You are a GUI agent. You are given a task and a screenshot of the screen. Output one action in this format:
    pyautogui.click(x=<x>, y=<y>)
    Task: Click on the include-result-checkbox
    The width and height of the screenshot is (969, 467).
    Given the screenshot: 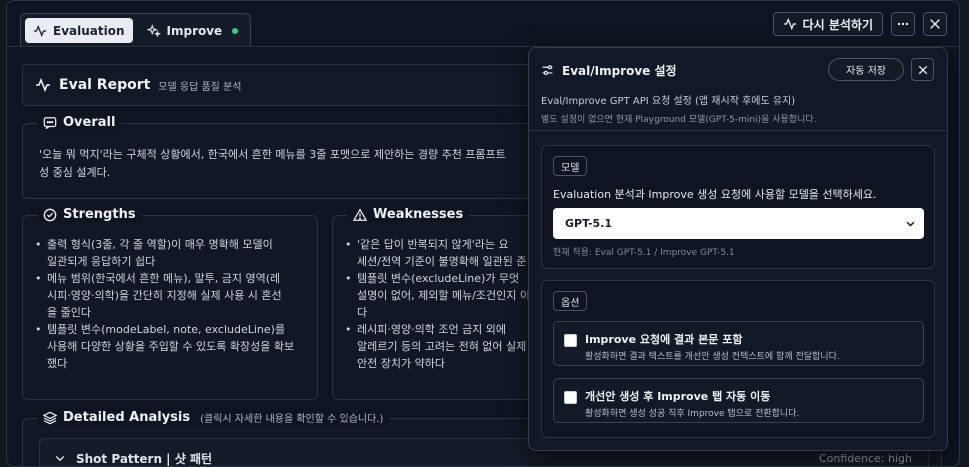 What is the action you would take?
    pyautogui.click(x=570, y=340)
    